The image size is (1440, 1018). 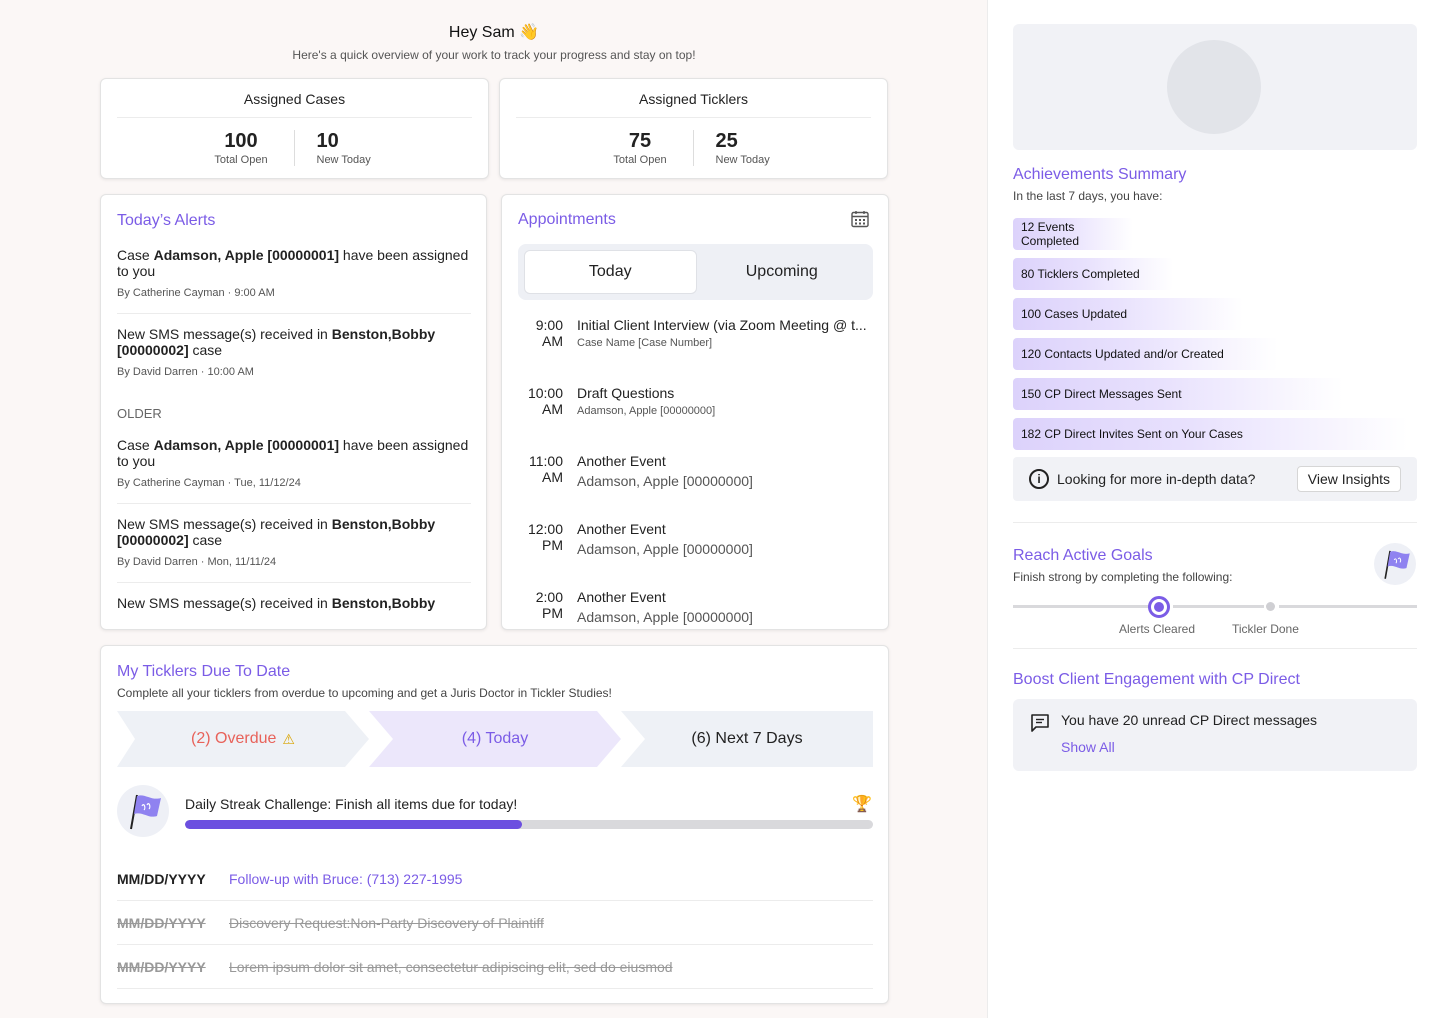 What do you see at coordinates (626, 393) in the screenshot?
I see `appointment-title: Draft Questions` at bounding box center [626, 393].